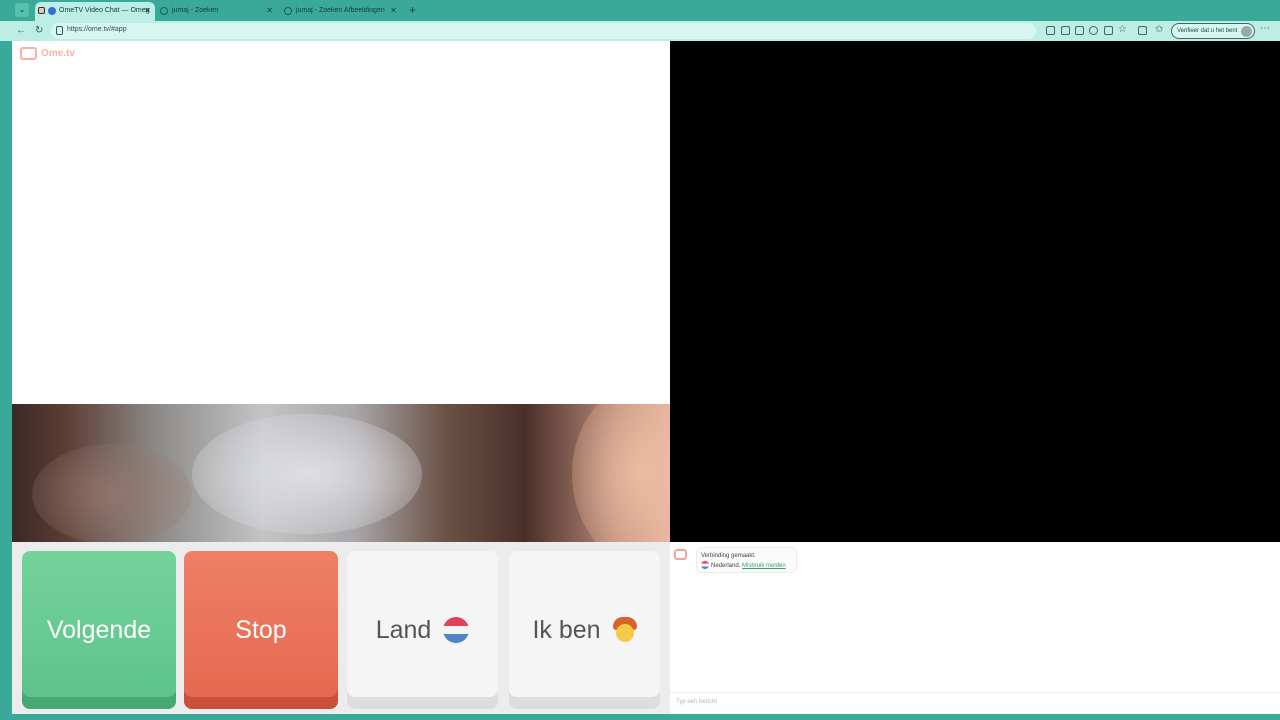 The image size is (1280, 720). I want to click on favorite-star-icon: ☆, so click(1122, 30).